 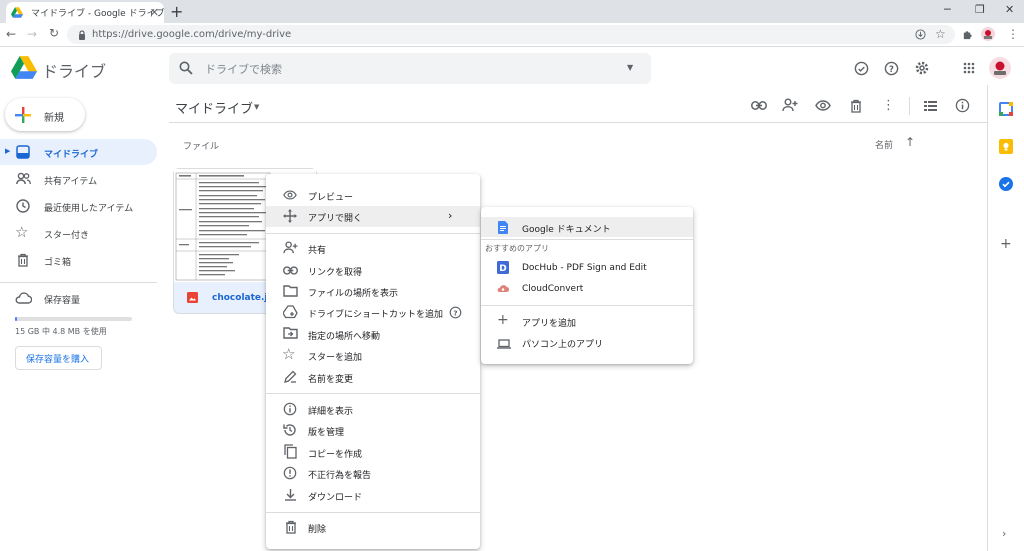 What do you see at coordinates (504, 344) in the screenshot?
I see `laptop-icon` at bounding box center [504, 344].